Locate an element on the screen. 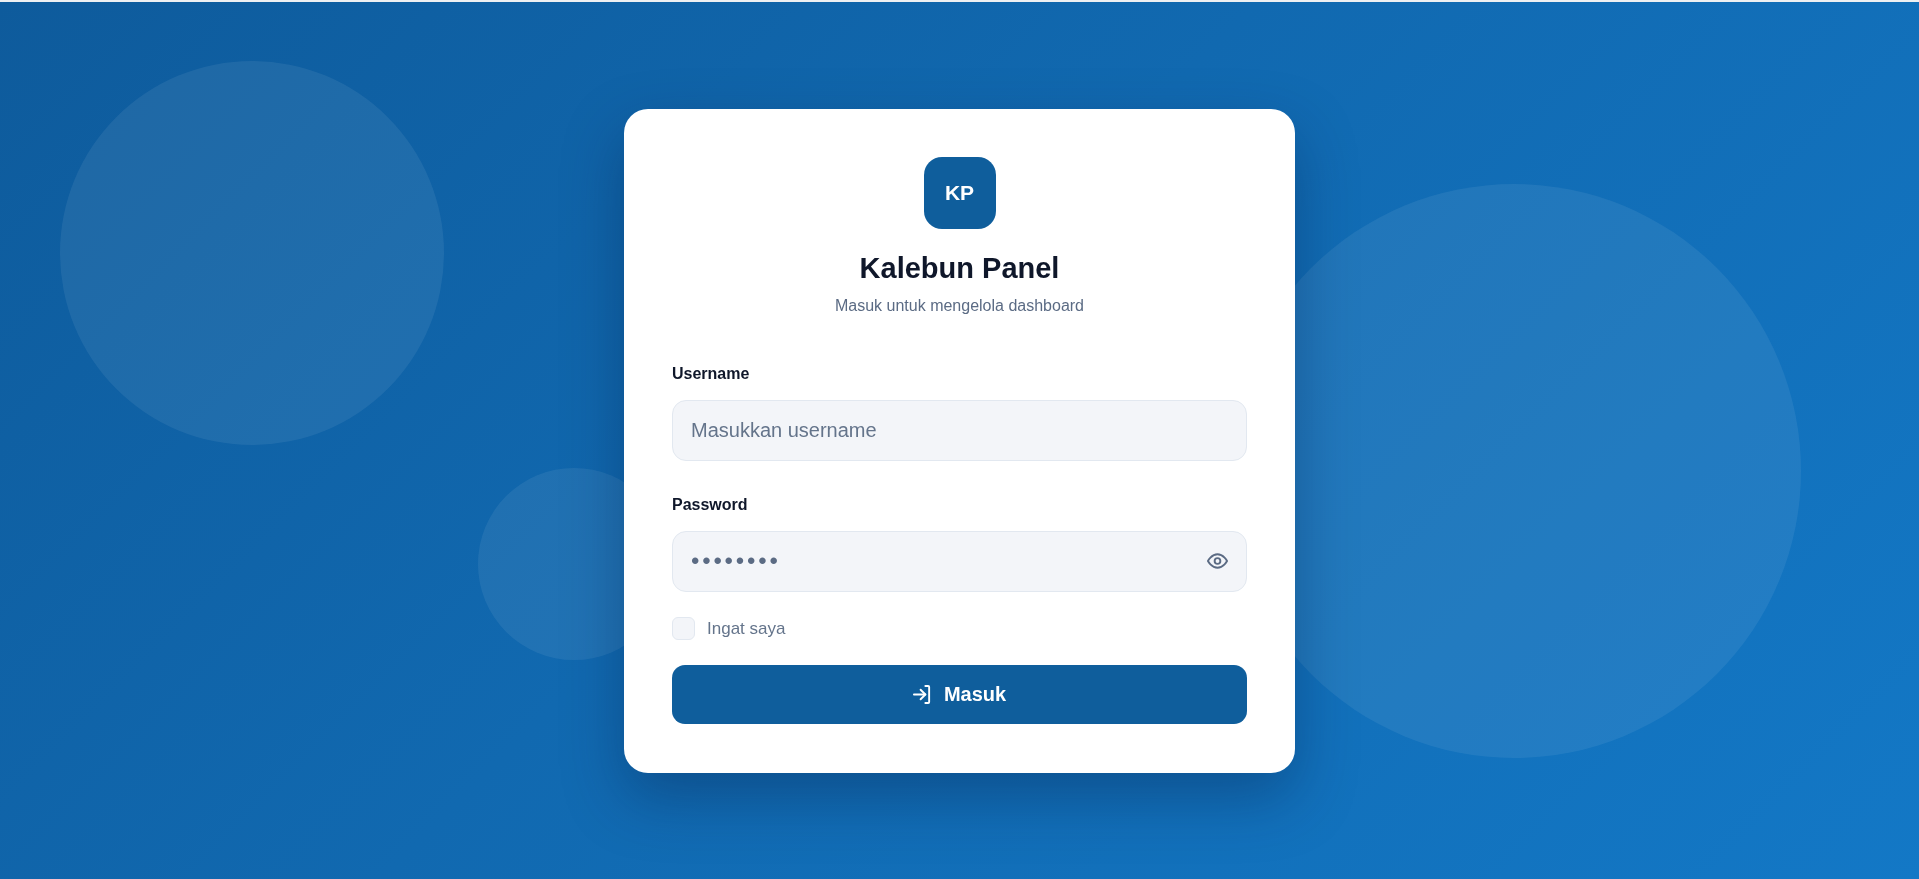  logo-badge: KP is located at coordinates (959, 192).